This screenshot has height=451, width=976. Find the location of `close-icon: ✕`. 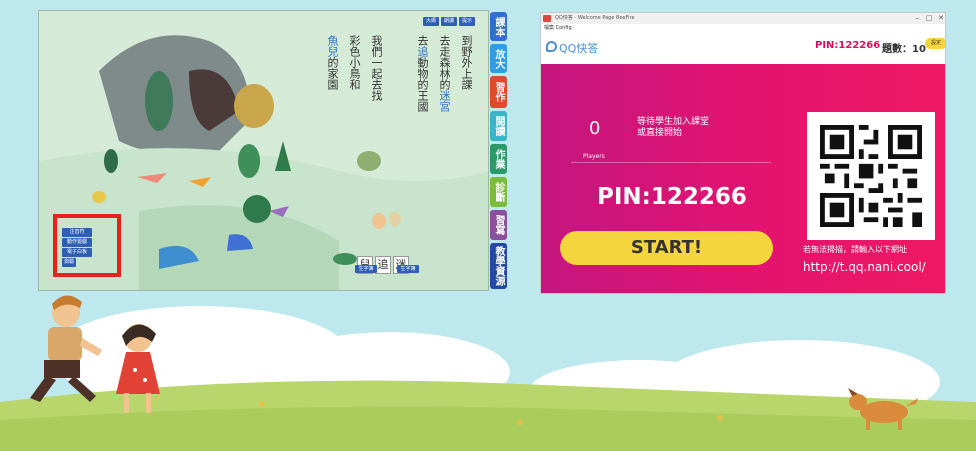

close-icon: ✕ is located at coordinates (940, 18).